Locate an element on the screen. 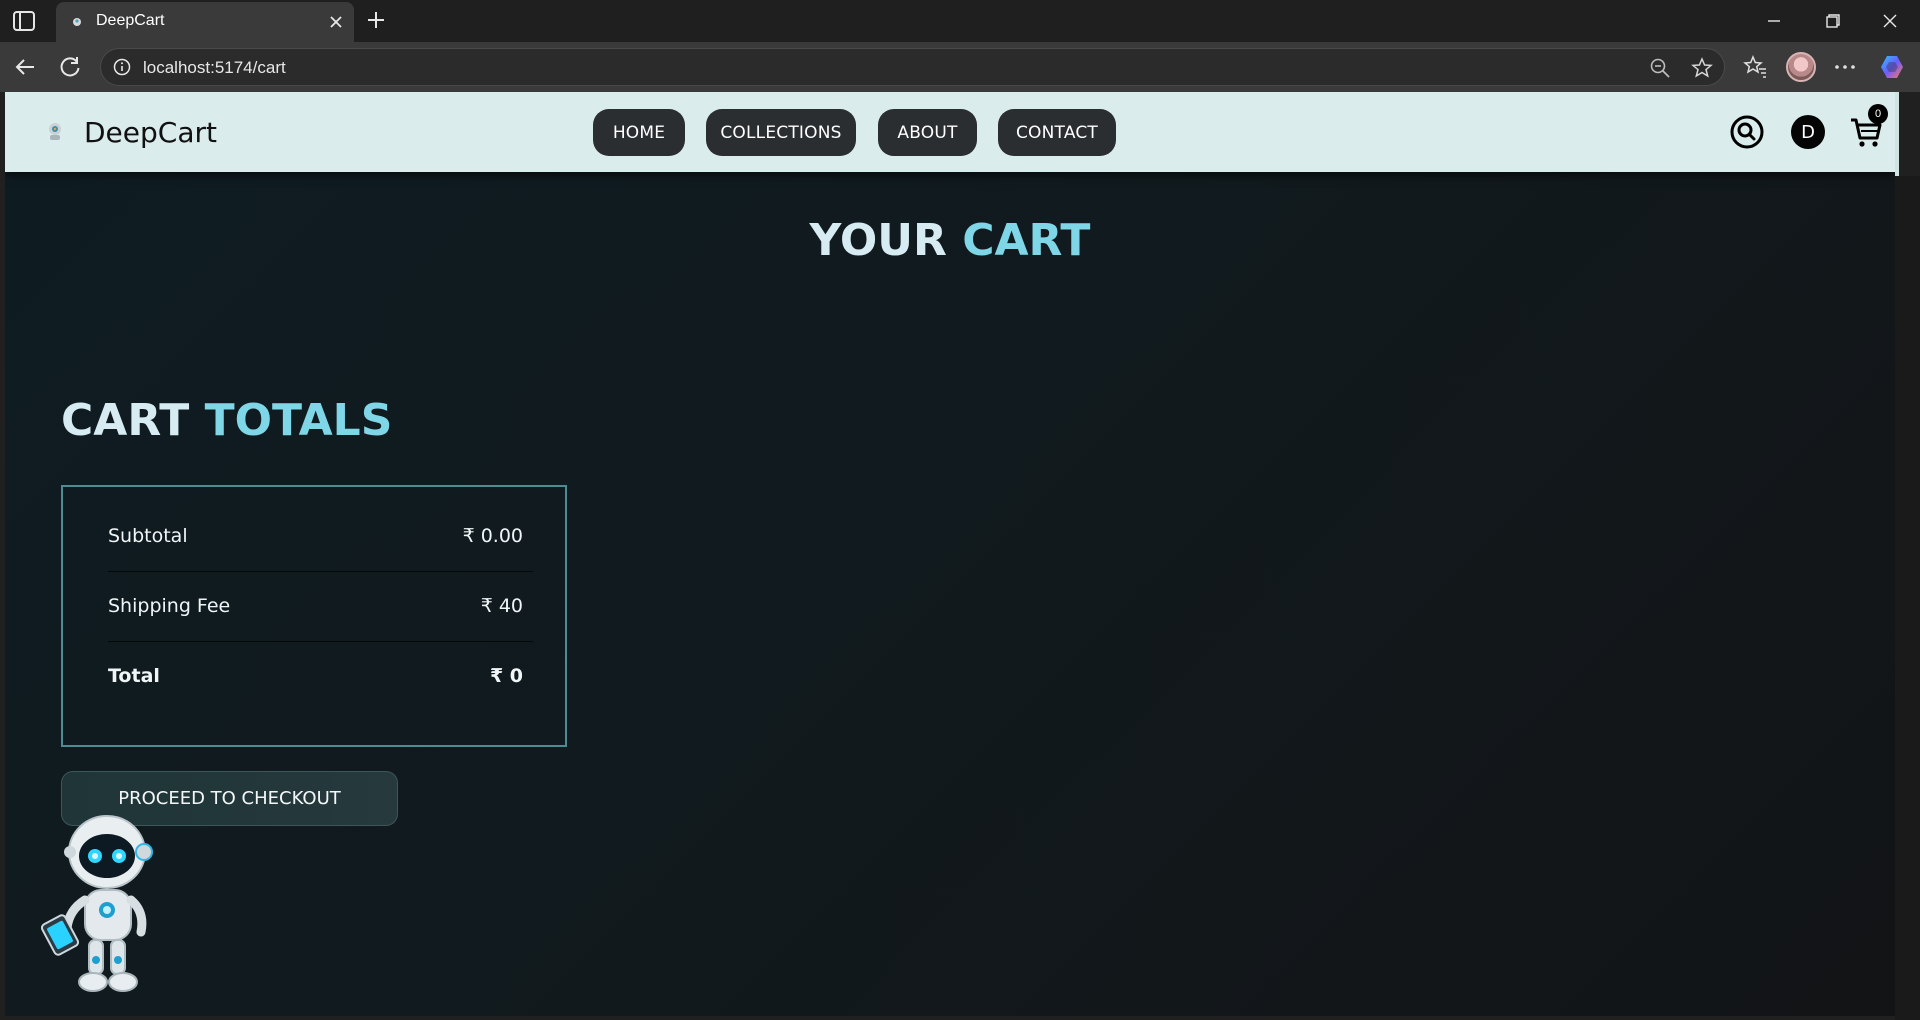  favorites-icon is located at coordinates (1755, 67).